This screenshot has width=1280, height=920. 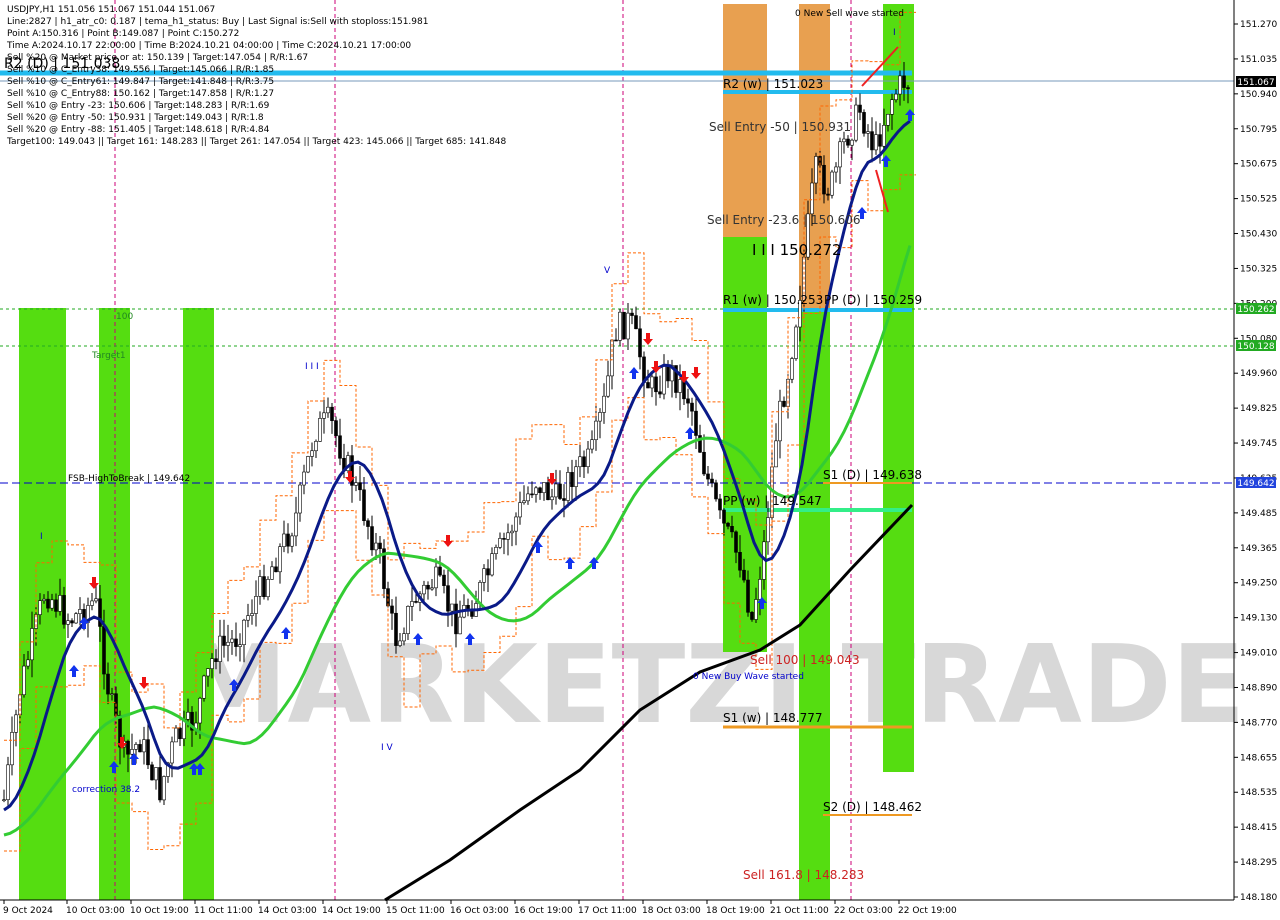 I want to click on time-tick-label: 16 Oct 03:00, so click(x=479, y=911).